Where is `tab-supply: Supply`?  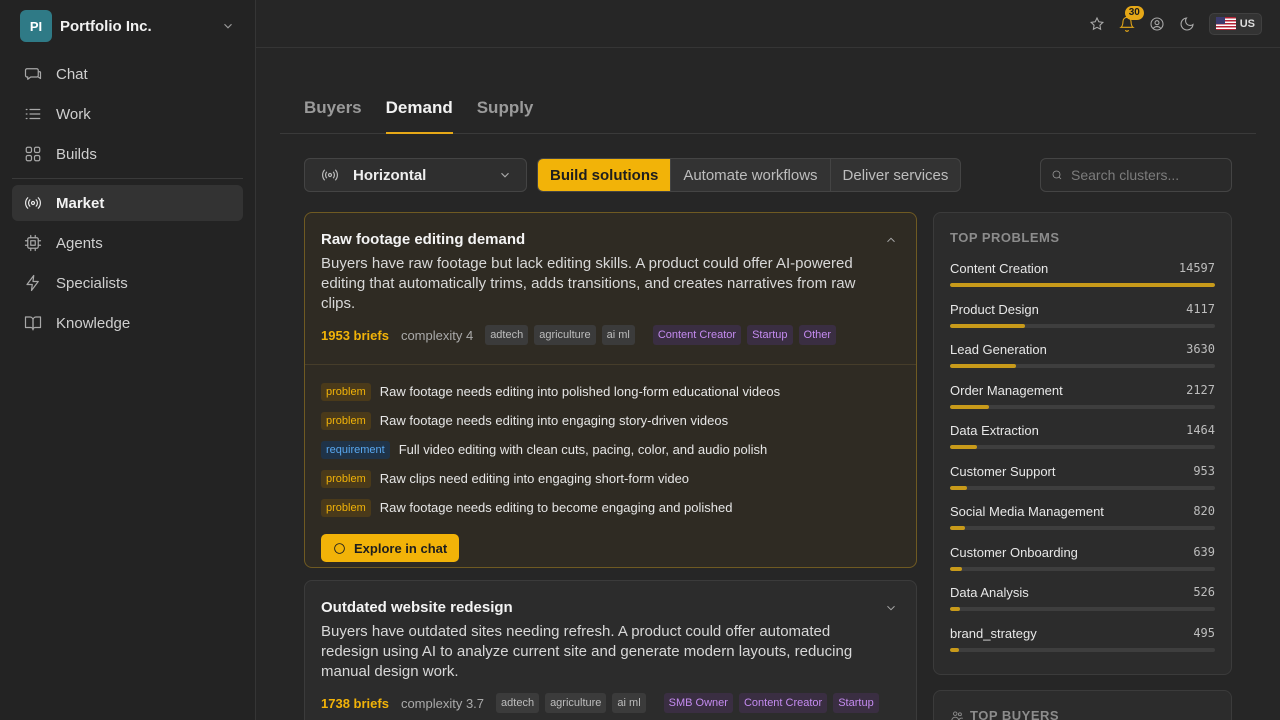 tab-supply: Supply is located at coordinates (505, 111).